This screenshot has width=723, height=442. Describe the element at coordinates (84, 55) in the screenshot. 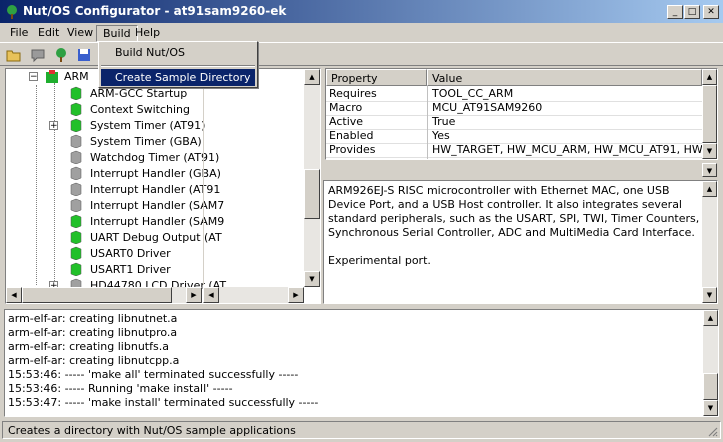

I see `save-disk-icon` at that location.